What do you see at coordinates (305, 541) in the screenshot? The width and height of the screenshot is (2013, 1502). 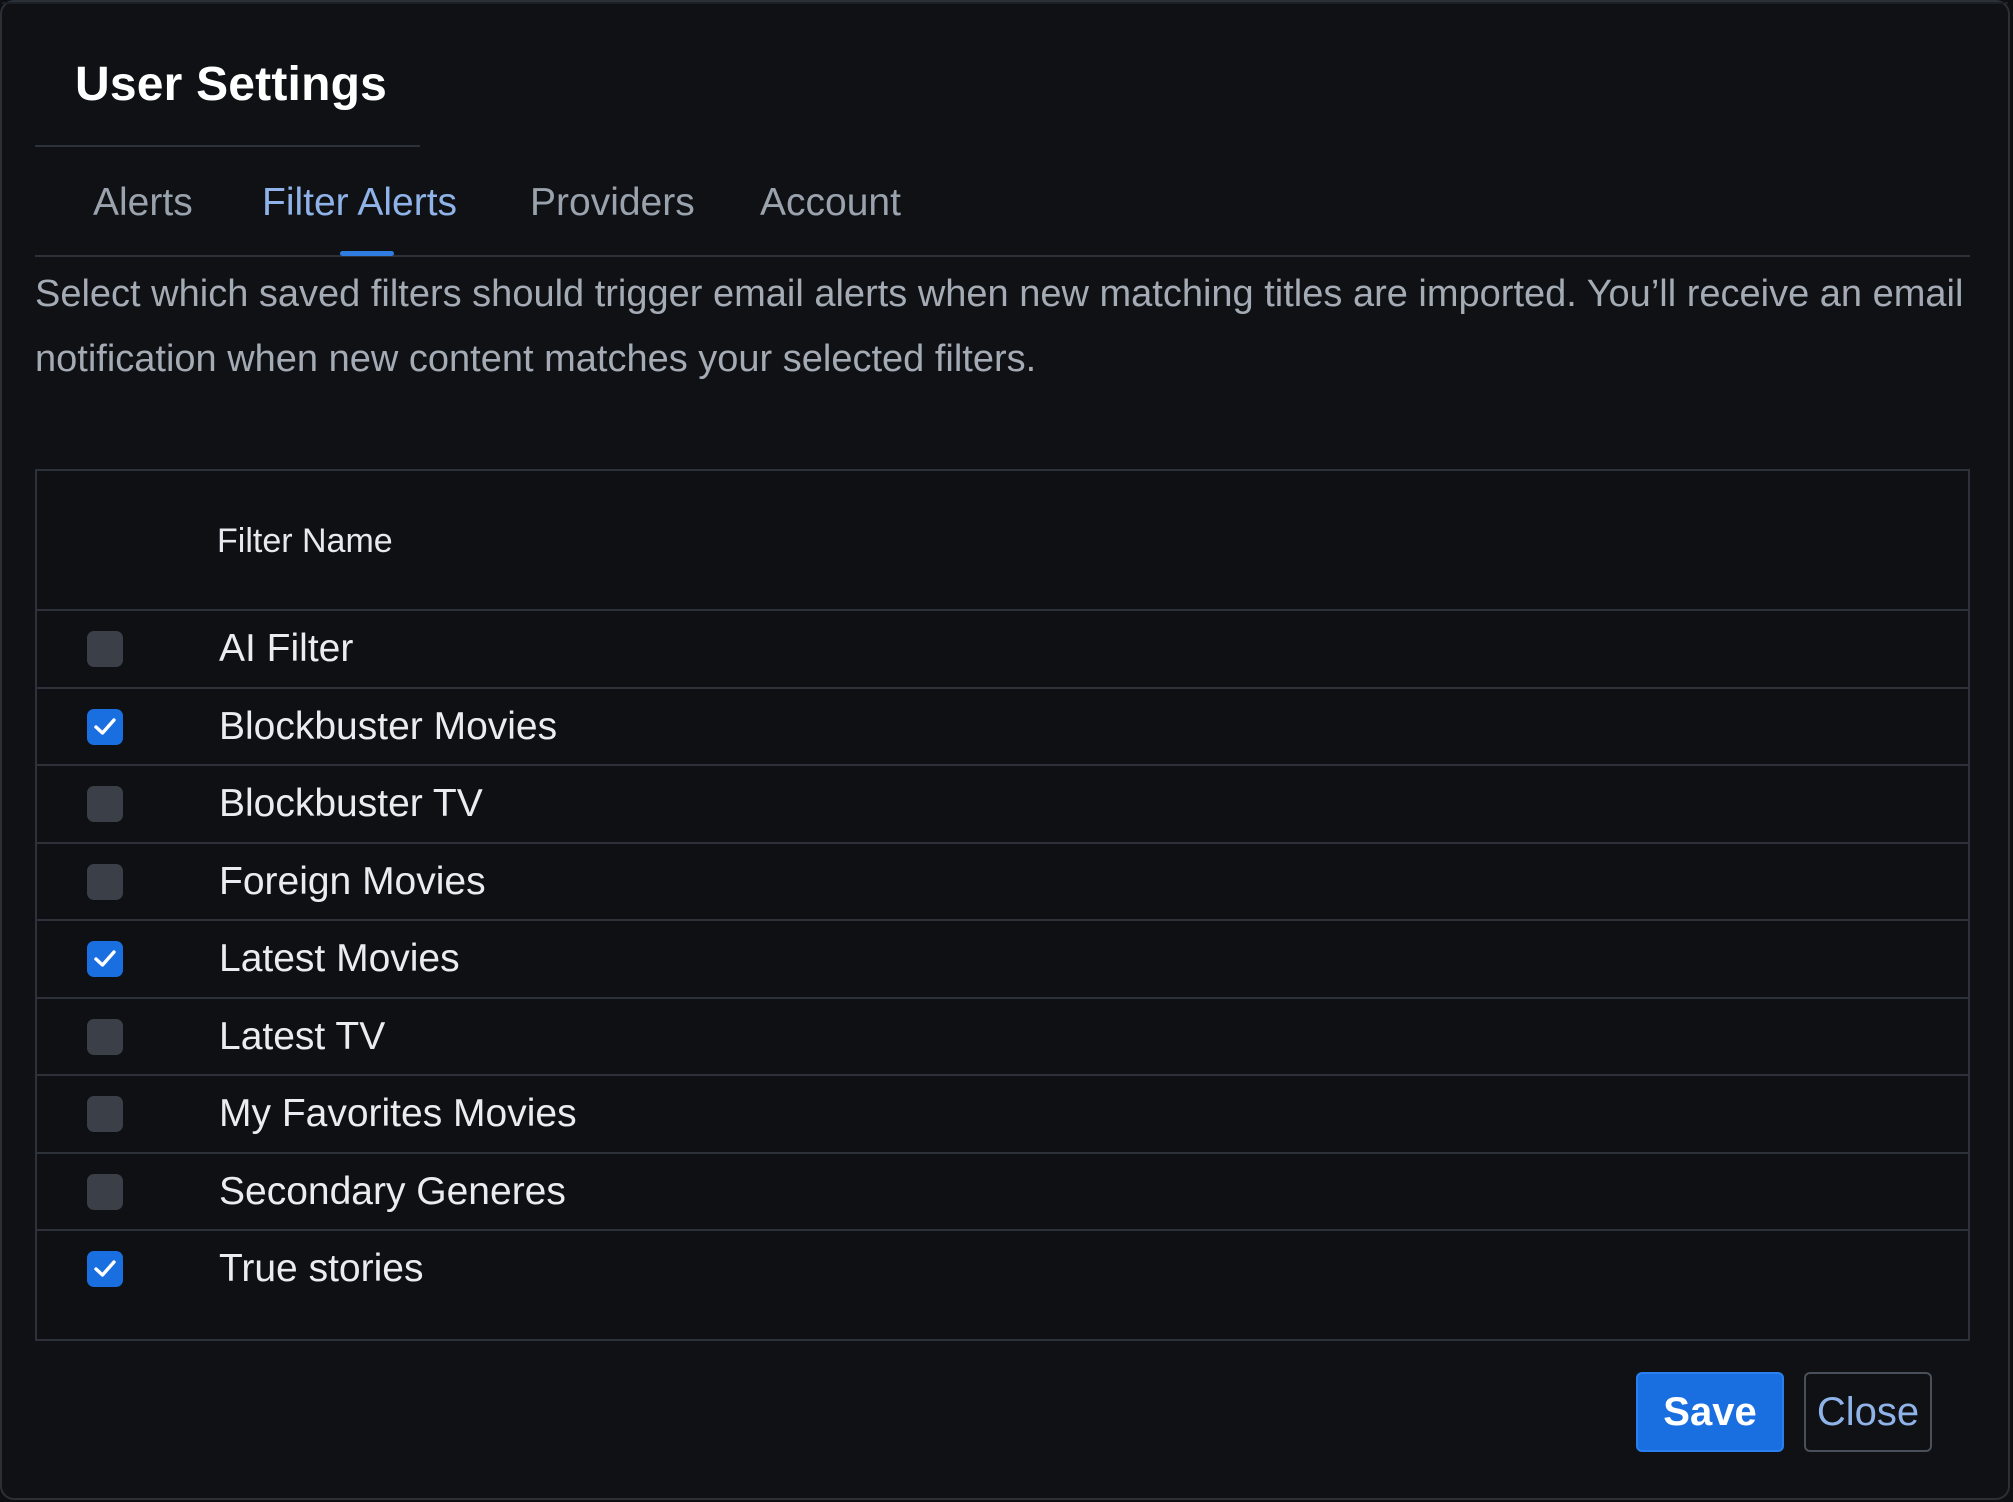 I see `column-header-filter-name: Filter Name` at bounding box center [305, 541].